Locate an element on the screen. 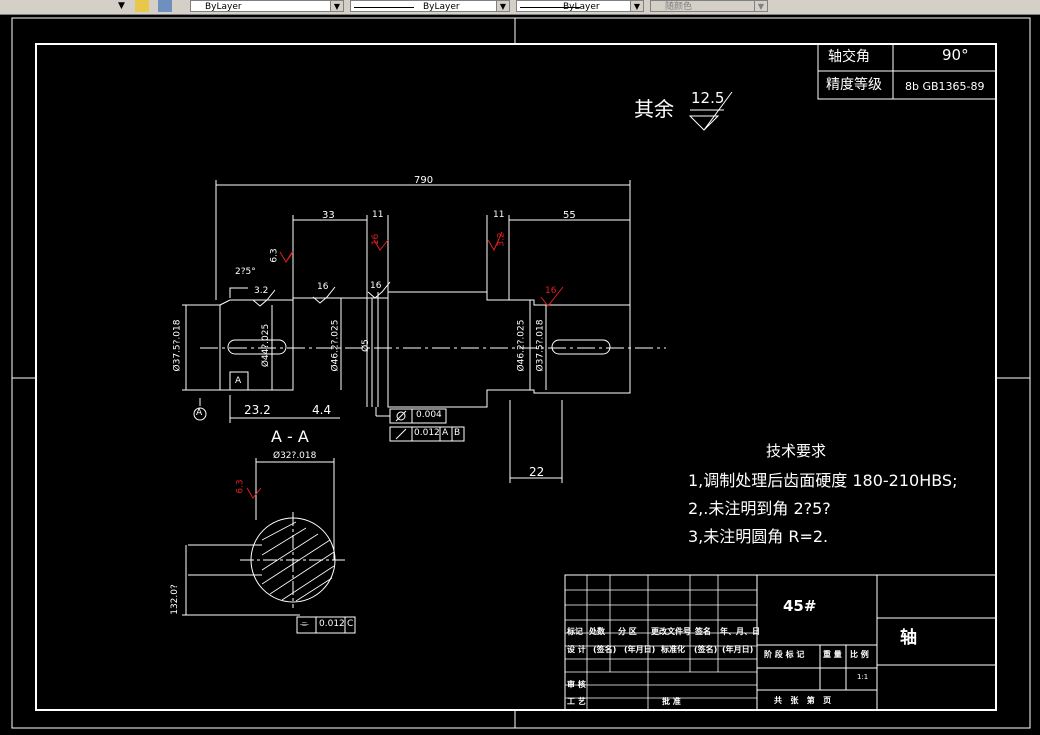 This screenshot has width=1040, height=735. dim-dia-5: Ø5 is located at coordinates (365, 345).